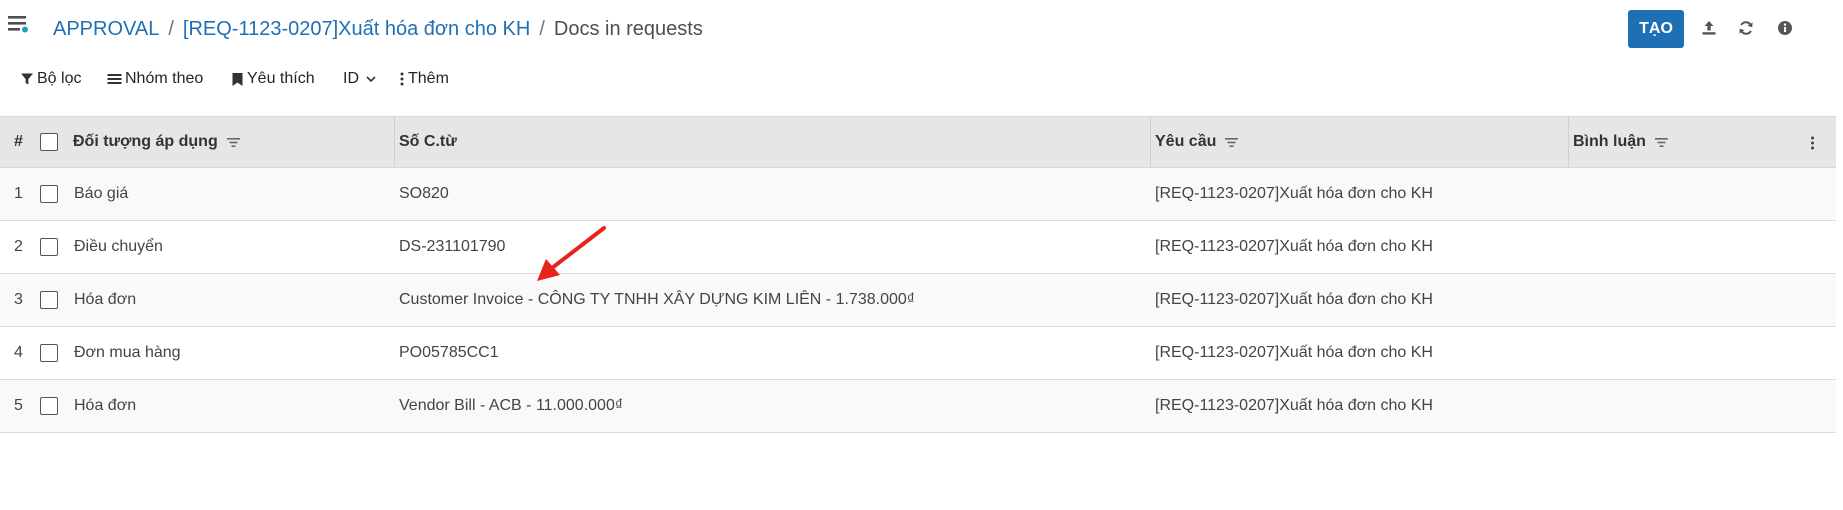  Describe the element at coordinates (452, 246) in the screenshot. I see `cell-doc-no: DS-231101790` at that location.